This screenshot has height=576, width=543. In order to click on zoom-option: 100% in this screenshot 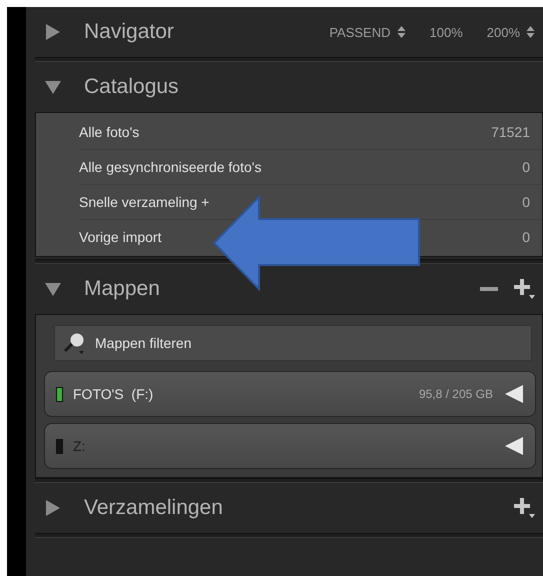, I will do `click(446, 32)`.